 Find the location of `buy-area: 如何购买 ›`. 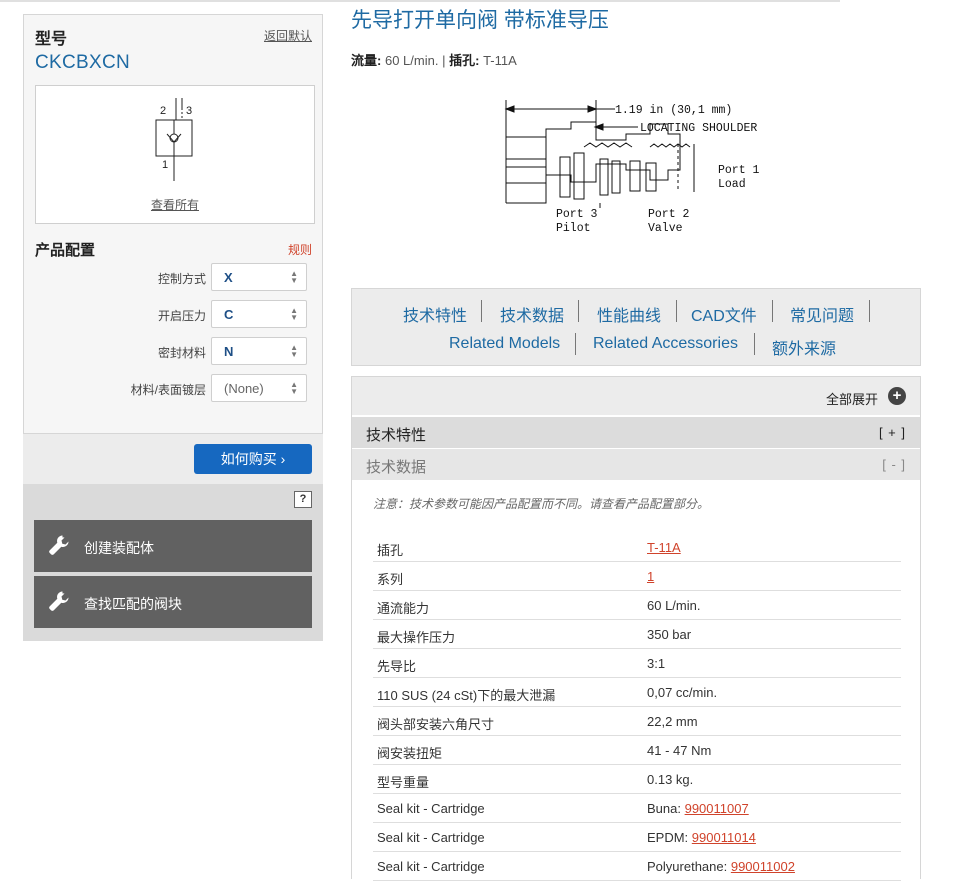

buy-area: 如何购买 › is located at coordinates (173, 459).